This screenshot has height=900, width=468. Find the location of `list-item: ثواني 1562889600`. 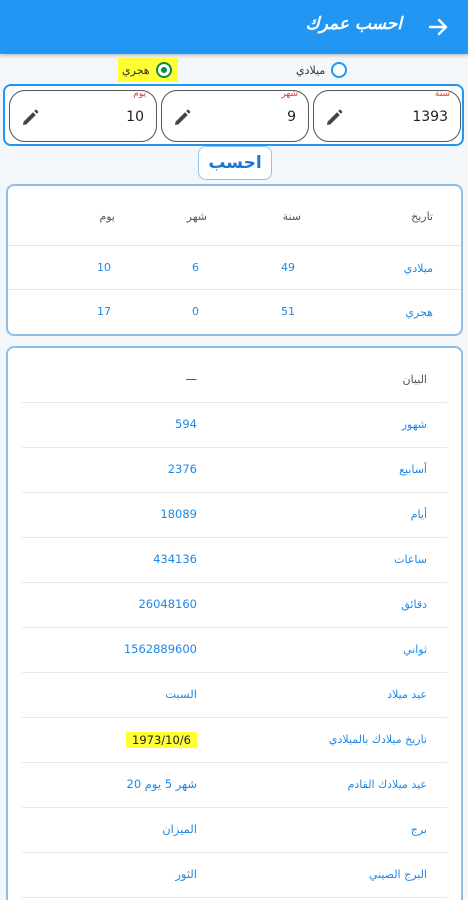

list-item: ثواني 1562889600 is located at coordinates (234, 650).